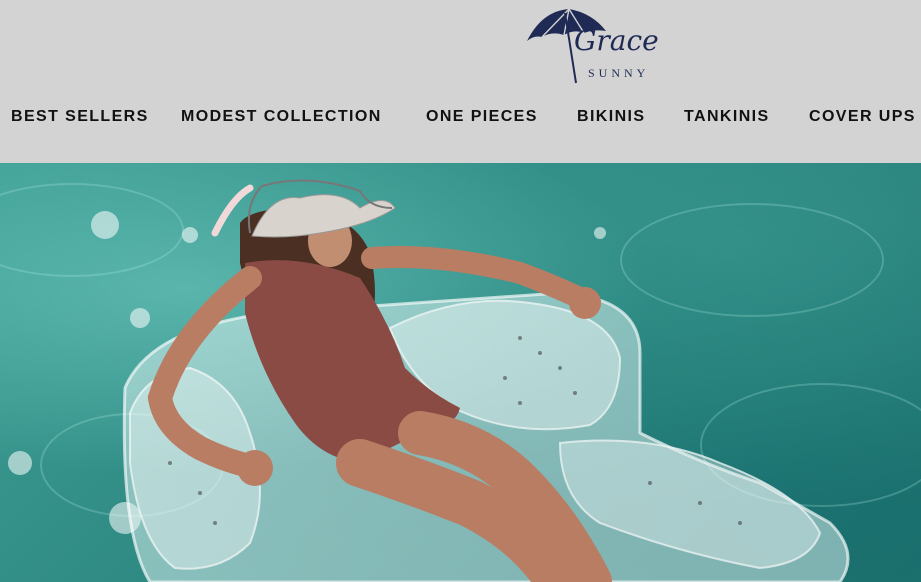 Image resolution: width=921 pixels, height=582 pixels. What do you see at coordinates (611, 117) in the screenshot?
I see `nav-item-bikinis: BIKINIS` at bounding box center [611, 117].